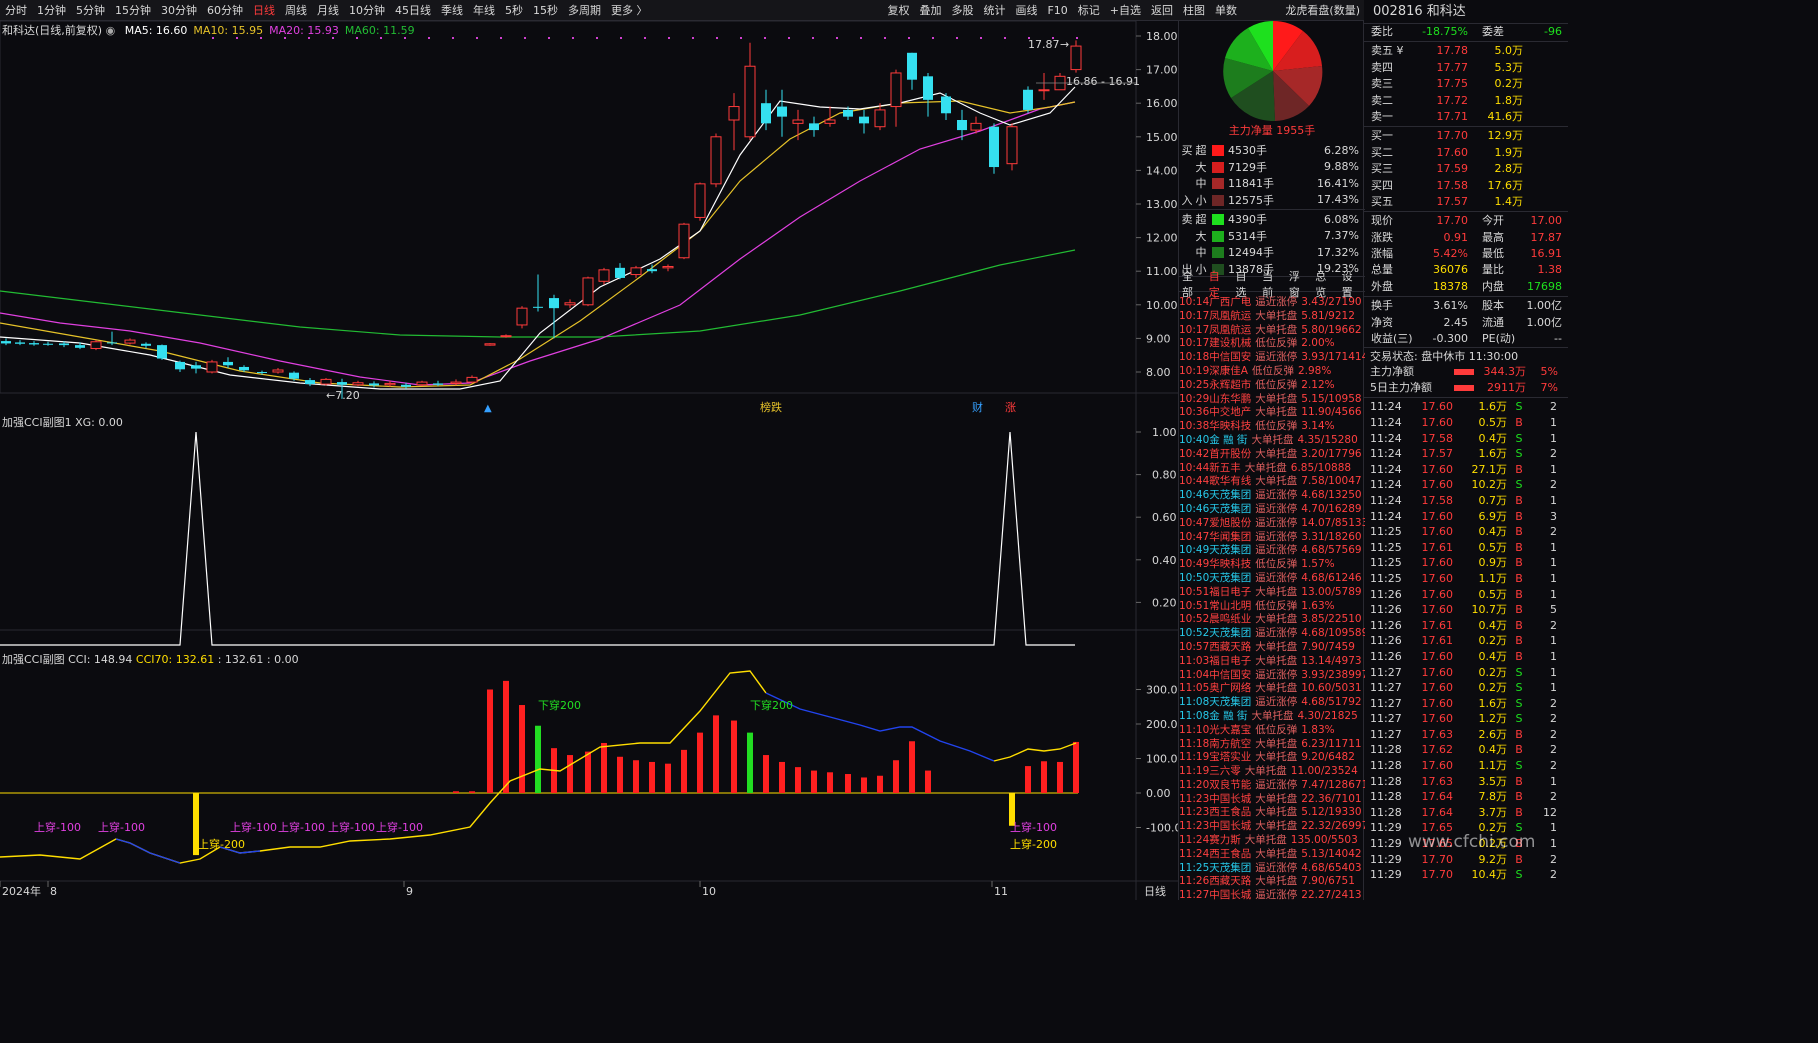 This screenshot has height=1043, width=1818. I want to click on alert-row: 10:46天茂集团 逼近涨停 4.70/16289, so click(1272, 510).